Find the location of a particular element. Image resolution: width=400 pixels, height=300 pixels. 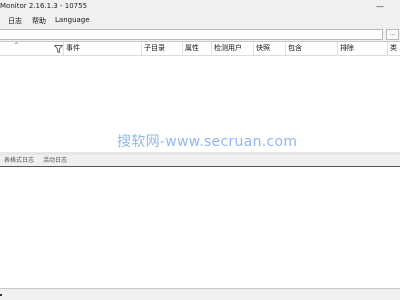

title-bar: Monitor 2.16.1.3 - 10755 — is located at coordinates (200, 7).